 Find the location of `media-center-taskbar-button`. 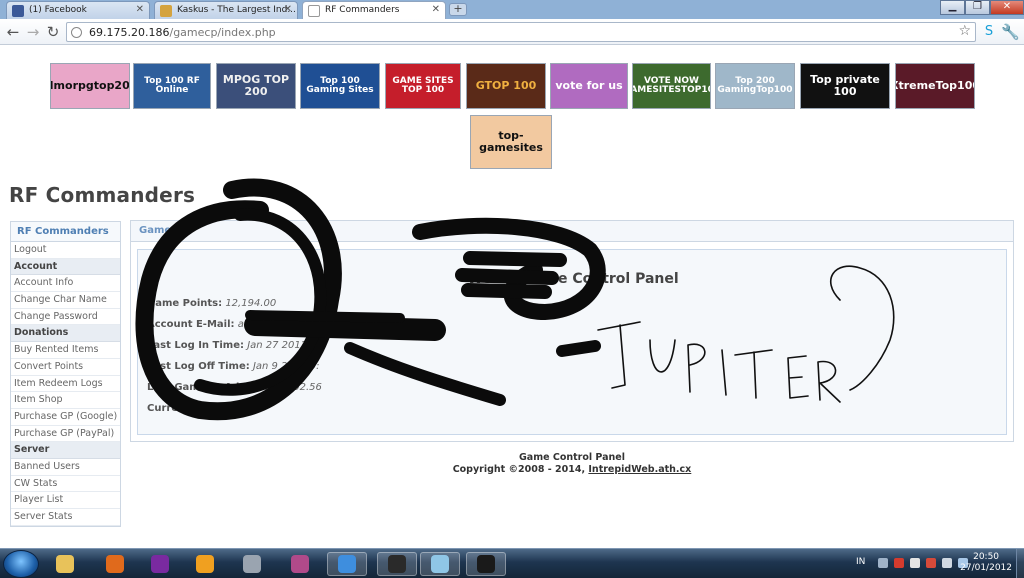

media-center-taskbar-button is located at coordinates (205, 564).